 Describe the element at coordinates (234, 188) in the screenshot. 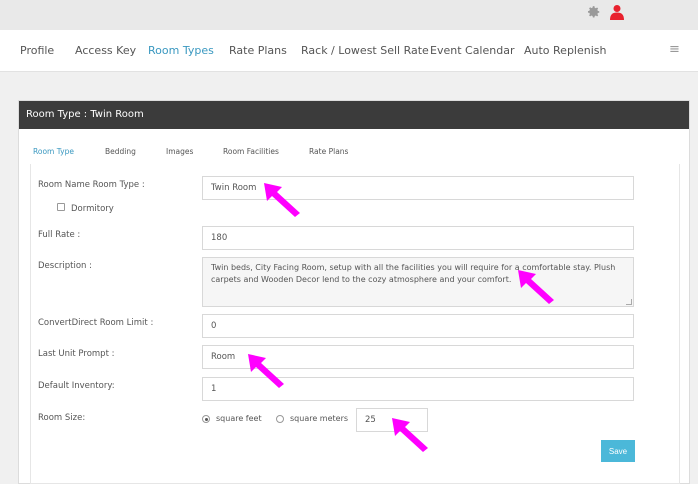

I see `room-name-value: Twin Room` at that location.